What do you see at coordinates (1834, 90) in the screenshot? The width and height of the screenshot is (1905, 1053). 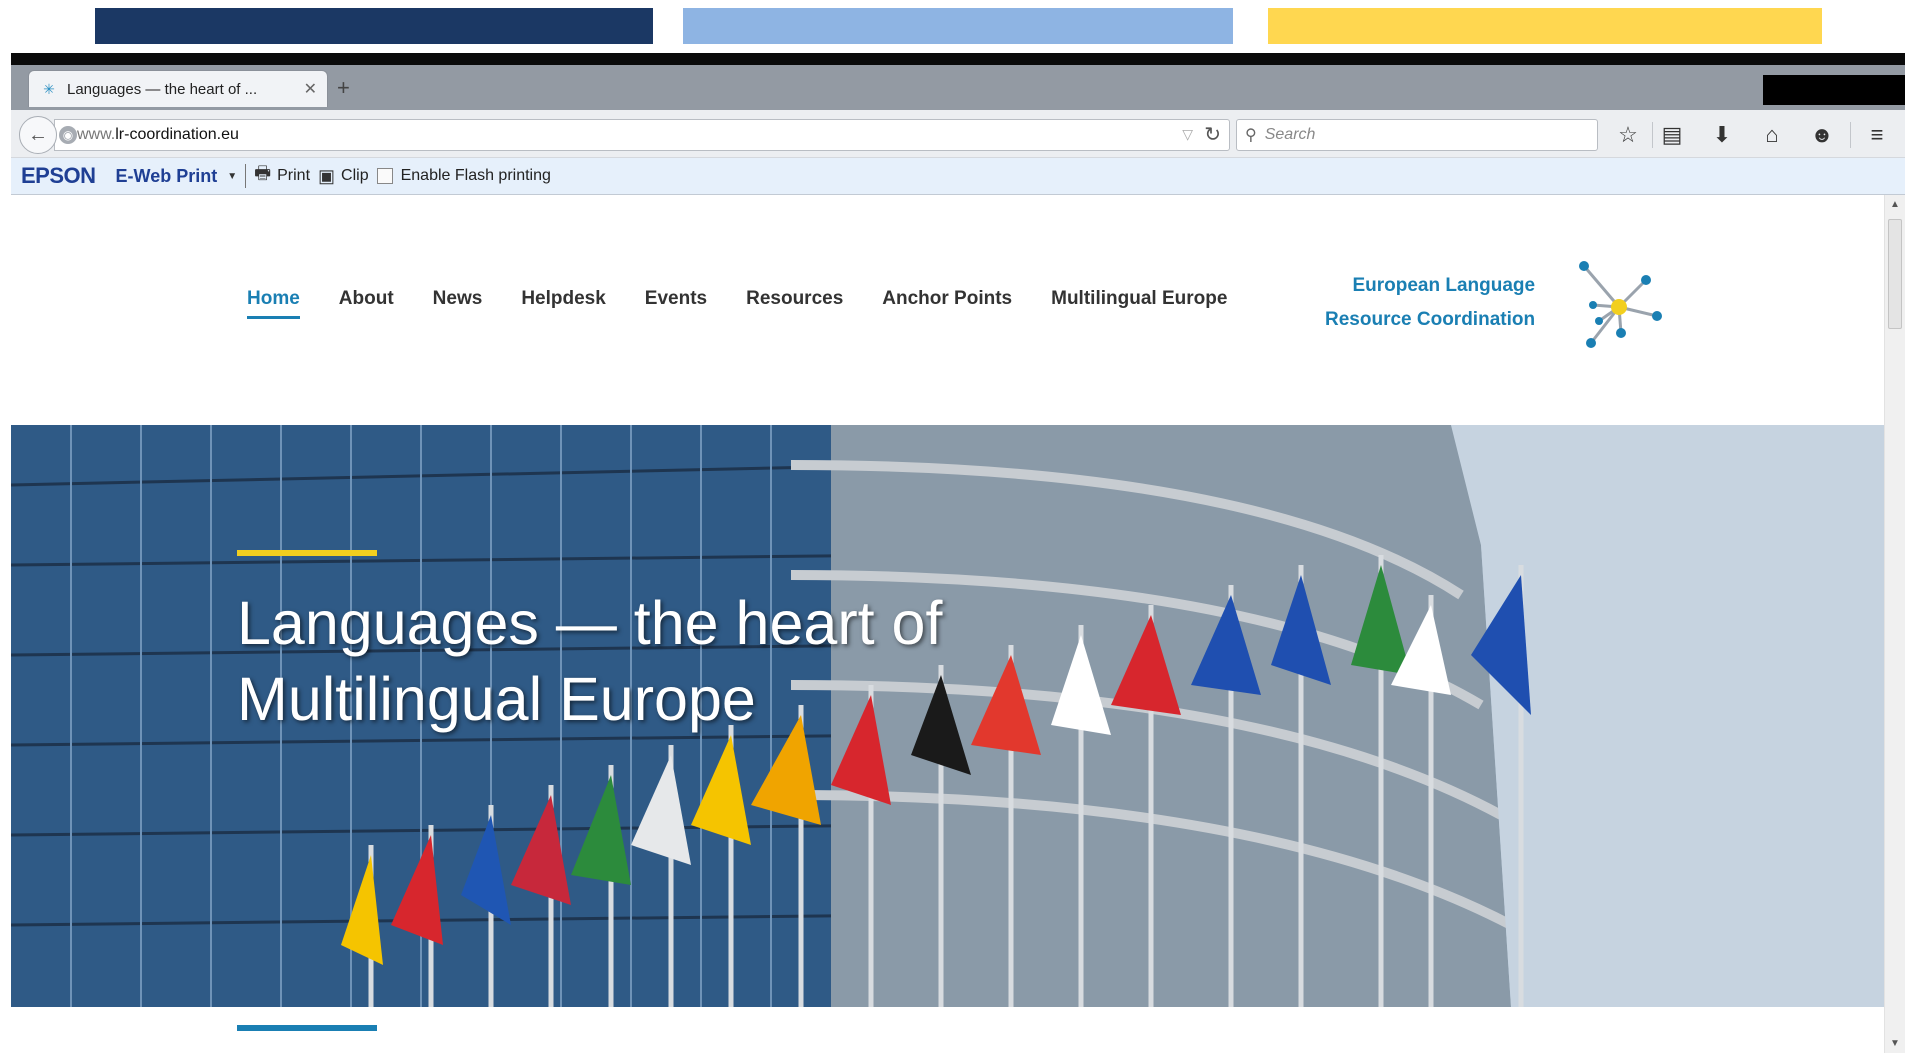 I see `window-frame-corner` at bounding box center [1834, 90].